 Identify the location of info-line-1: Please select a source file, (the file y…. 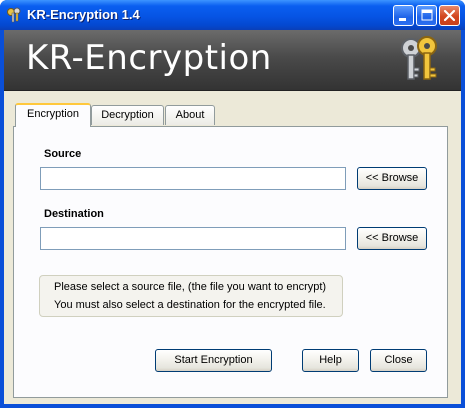
(190, 287).